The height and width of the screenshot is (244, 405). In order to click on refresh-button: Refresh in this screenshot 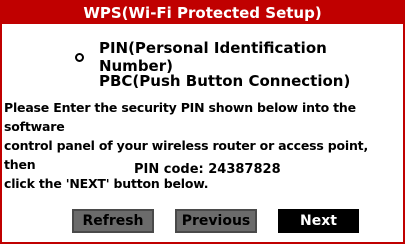, I will do `click(113, 221)`.